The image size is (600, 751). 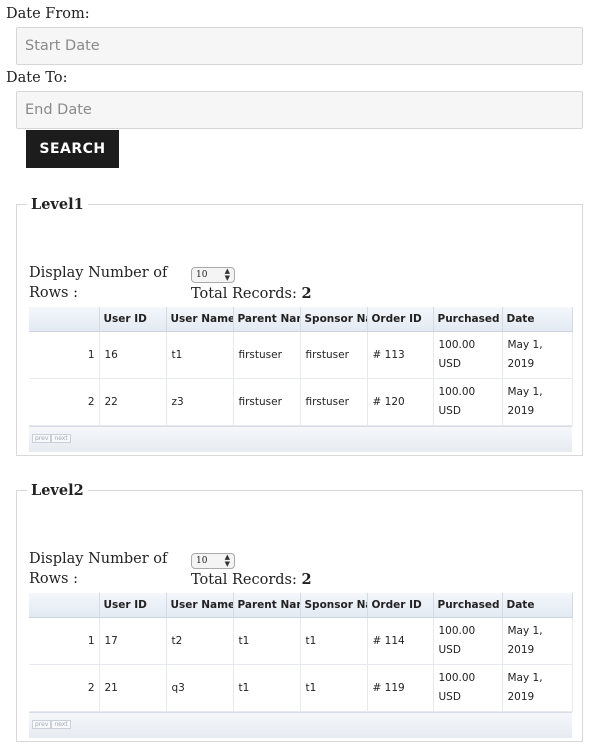 What do you see at coordinates (251, 293) in the screenshot?
I see `level1-total-records: Total Records: 2` at bounding box center [251, 293].